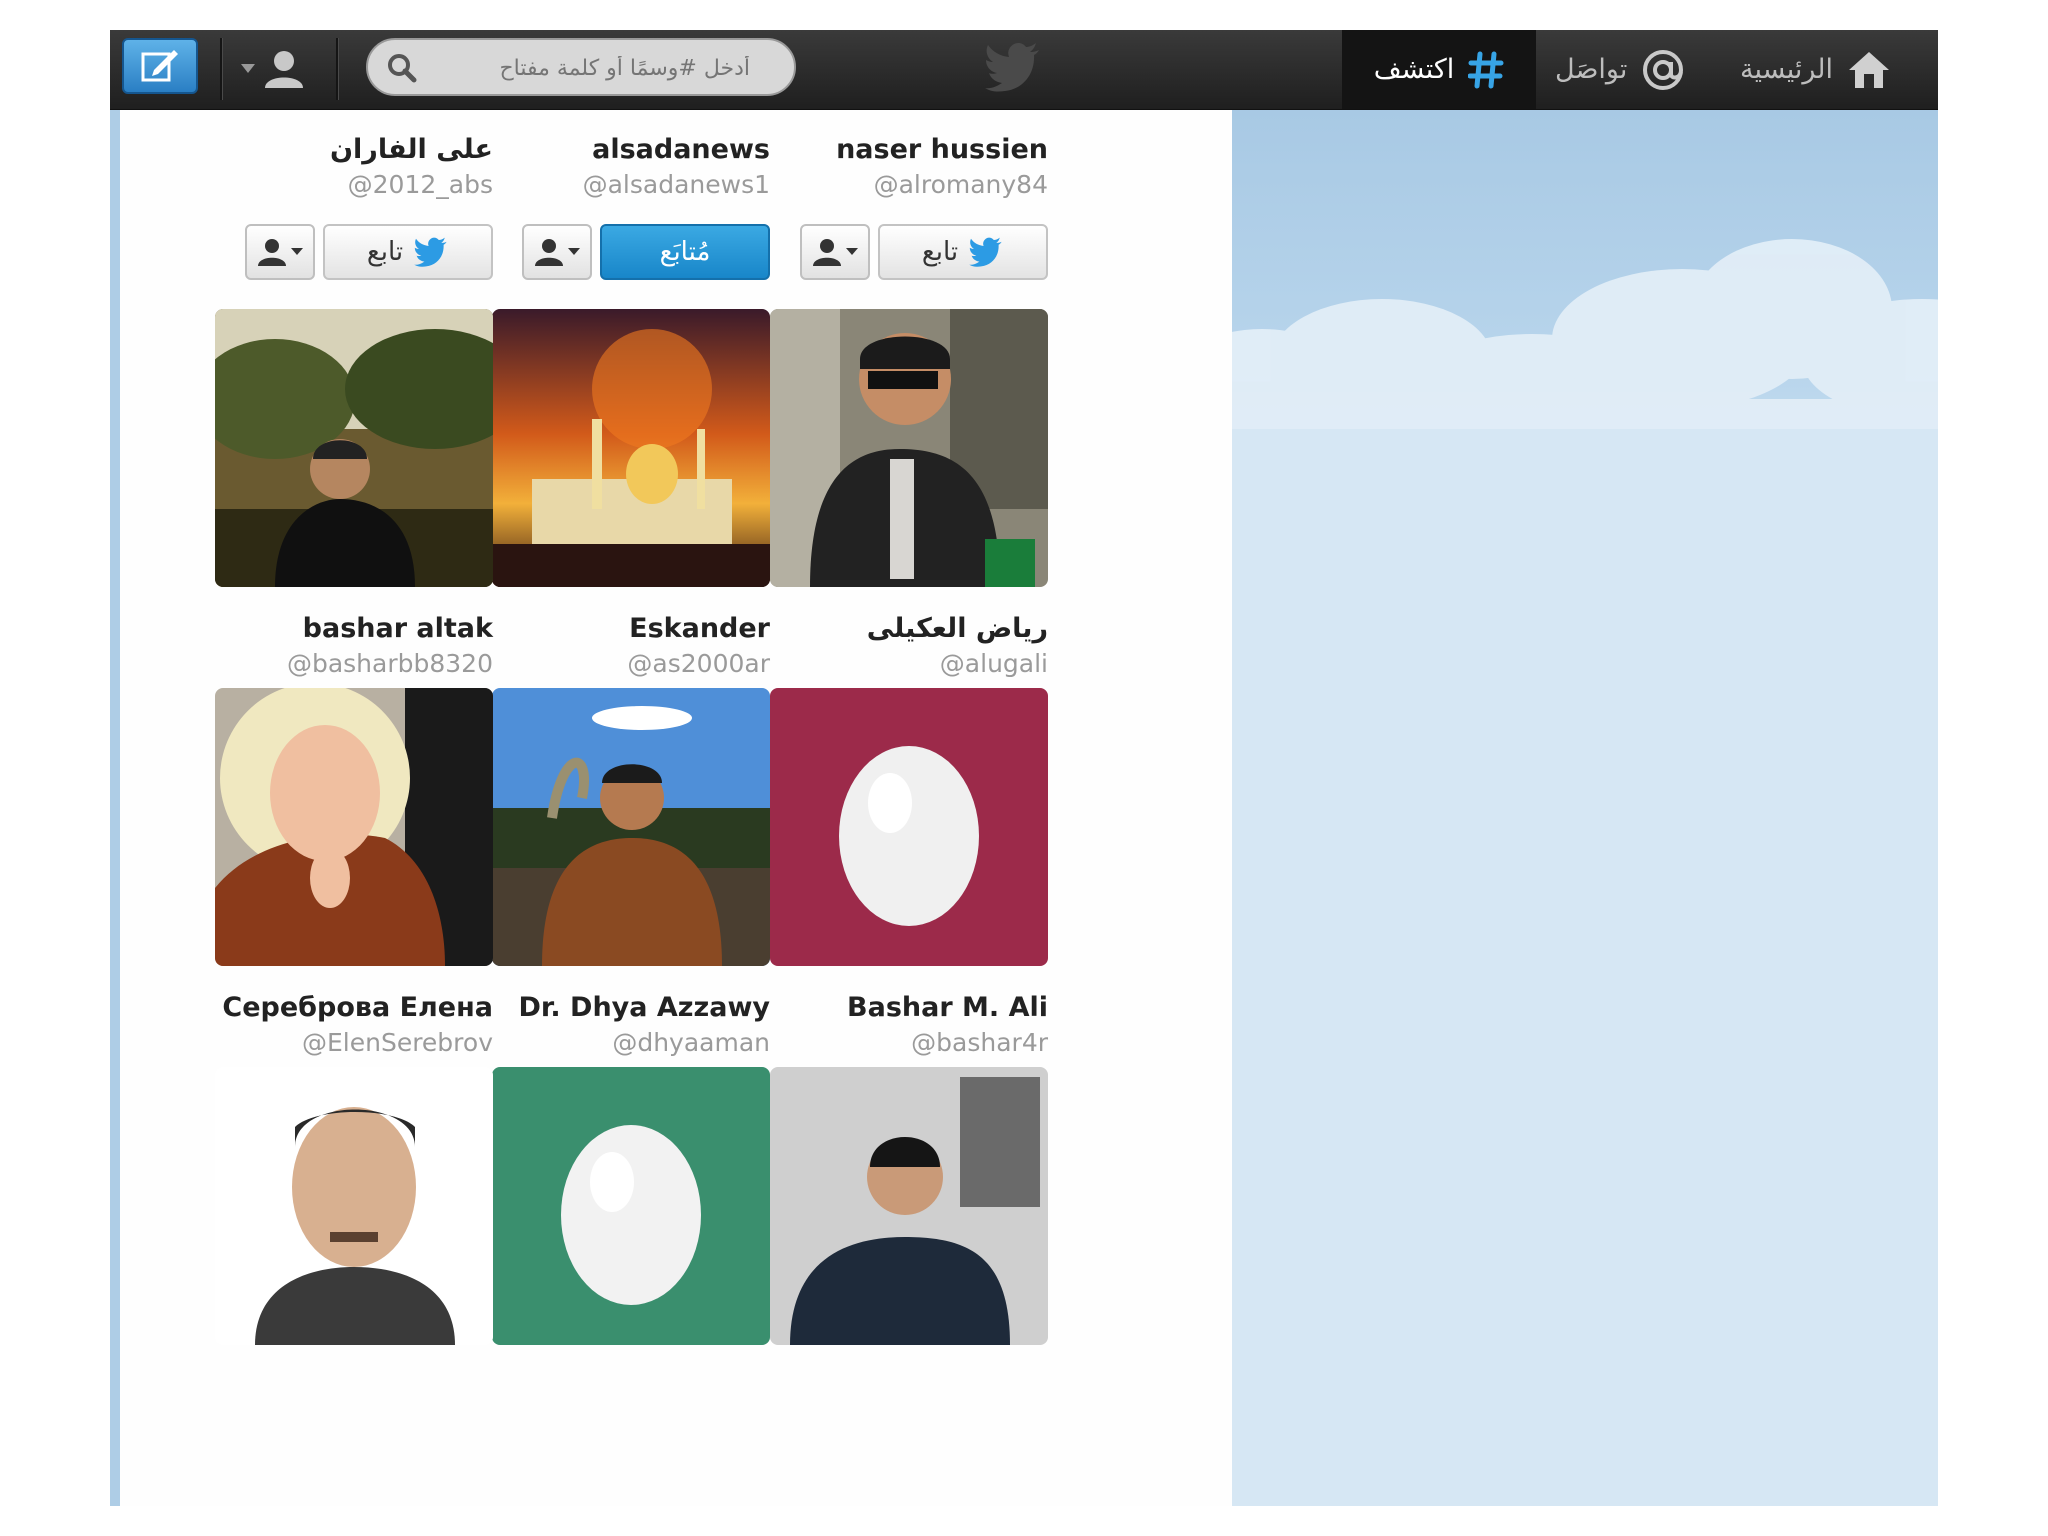  What do you see at coordinates (691, 1042) in the screenshot?
I see `user-handle: @dhyaaman` at bounding box center [691, 1042].